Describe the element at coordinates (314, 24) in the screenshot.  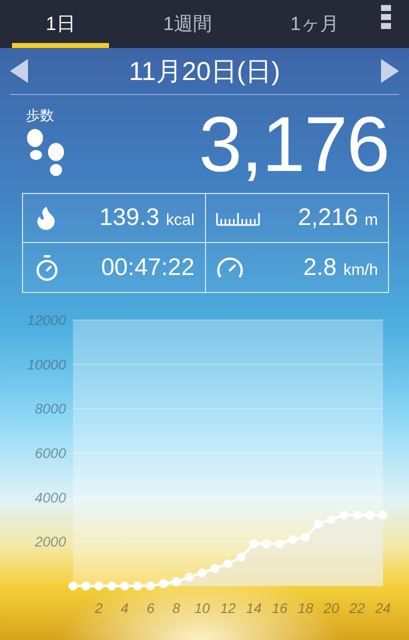
I see `tab: 1ヶ月` at that location.